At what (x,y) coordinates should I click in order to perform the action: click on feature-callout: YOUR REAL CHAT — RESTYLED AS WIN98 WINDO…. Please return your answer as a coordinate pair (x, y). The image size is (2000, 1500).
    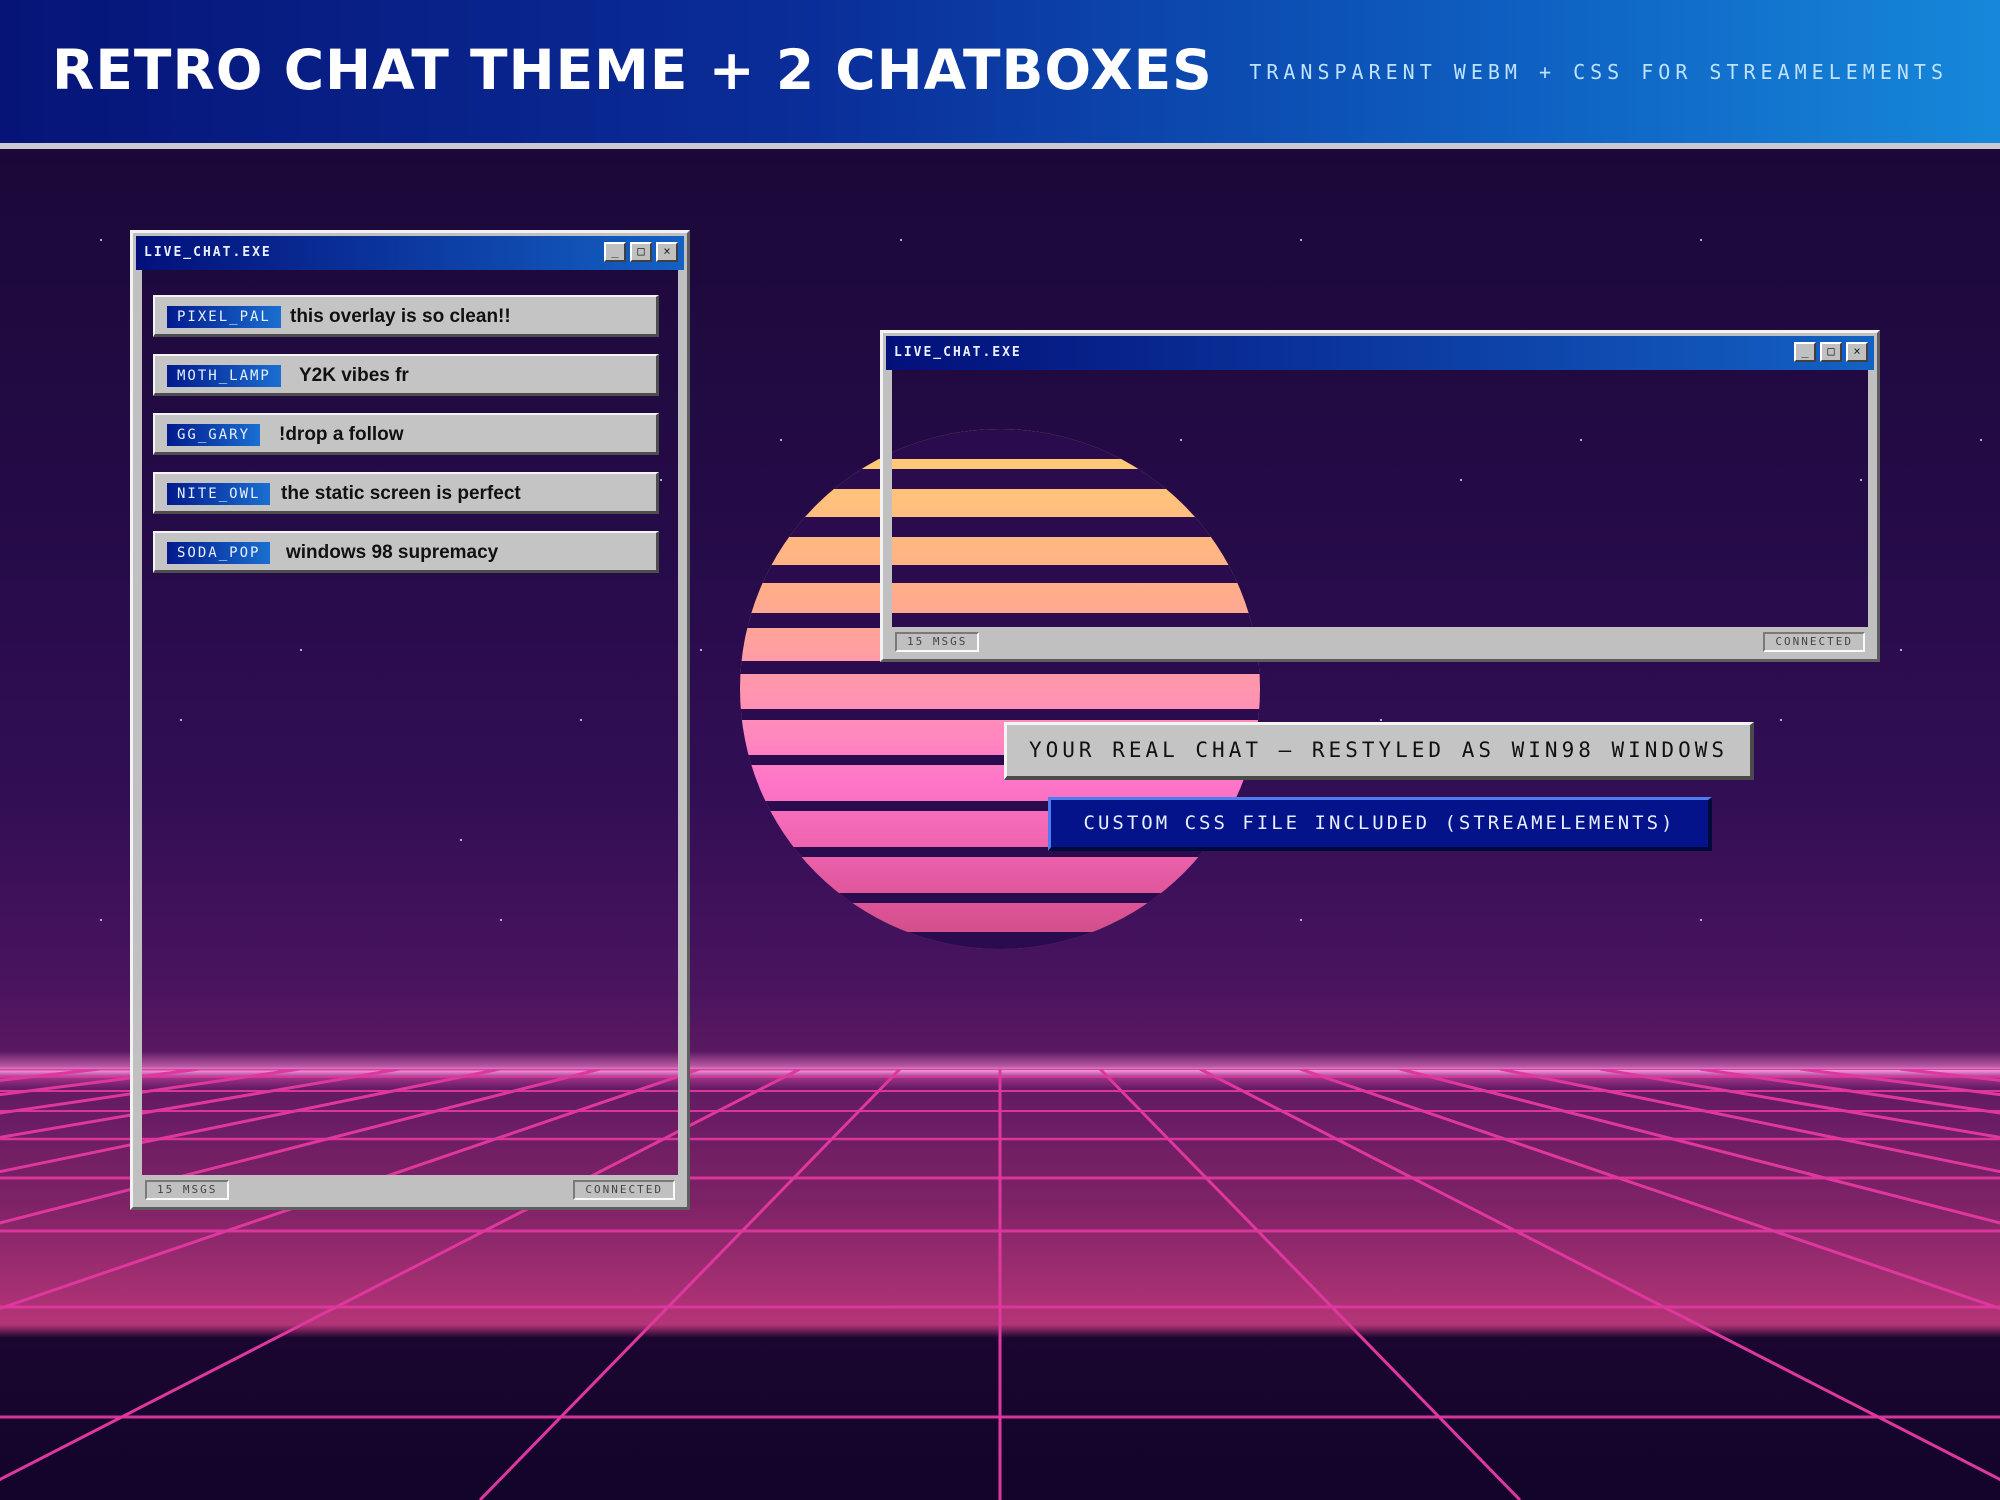
    Looking at the image, I should click on (1379, 751).